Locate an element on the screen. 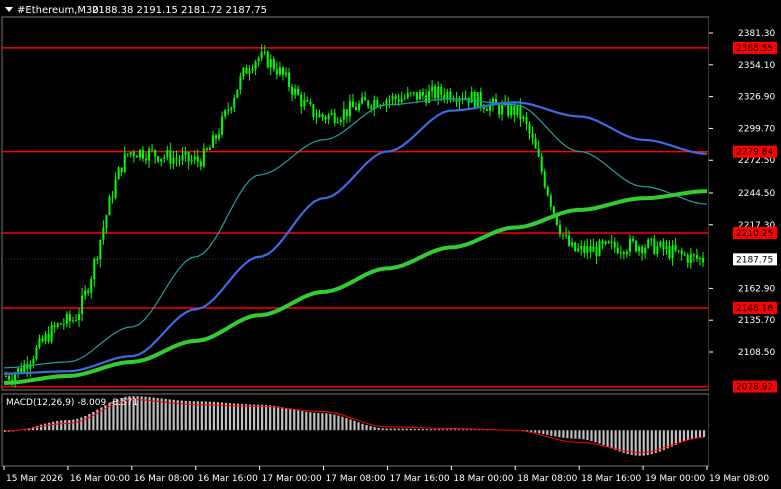  time-tick-label: 16 Mar 00:00 is located at coordinates (100, 479).